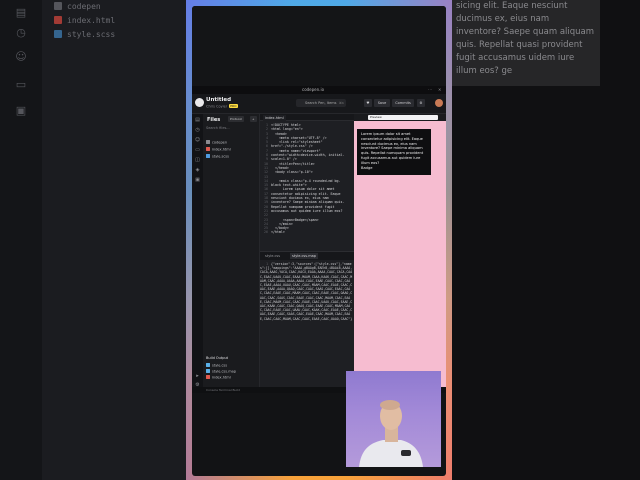 The image size is (640, 480). I want to click on build-file-item: index.html, so click(231, 378).